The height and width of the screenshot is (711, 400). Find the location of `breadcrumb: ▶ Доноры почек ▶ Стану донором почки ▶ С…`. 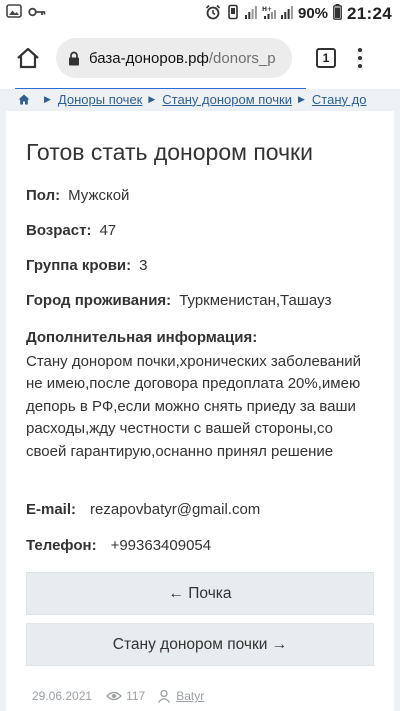

breadcrumb: ▶ Доноры почек ▶ Стану донором почки ▶ С… is located at coordinates (200, 99).